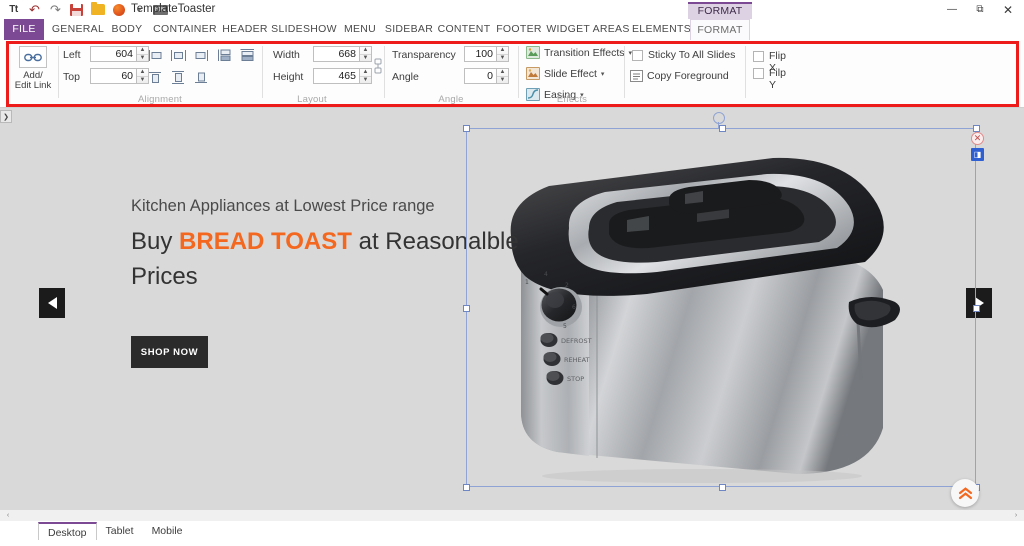 Image resolution: width=1024 pixels, height=546 pixels. I want to click on height-field, so click(336, 76).